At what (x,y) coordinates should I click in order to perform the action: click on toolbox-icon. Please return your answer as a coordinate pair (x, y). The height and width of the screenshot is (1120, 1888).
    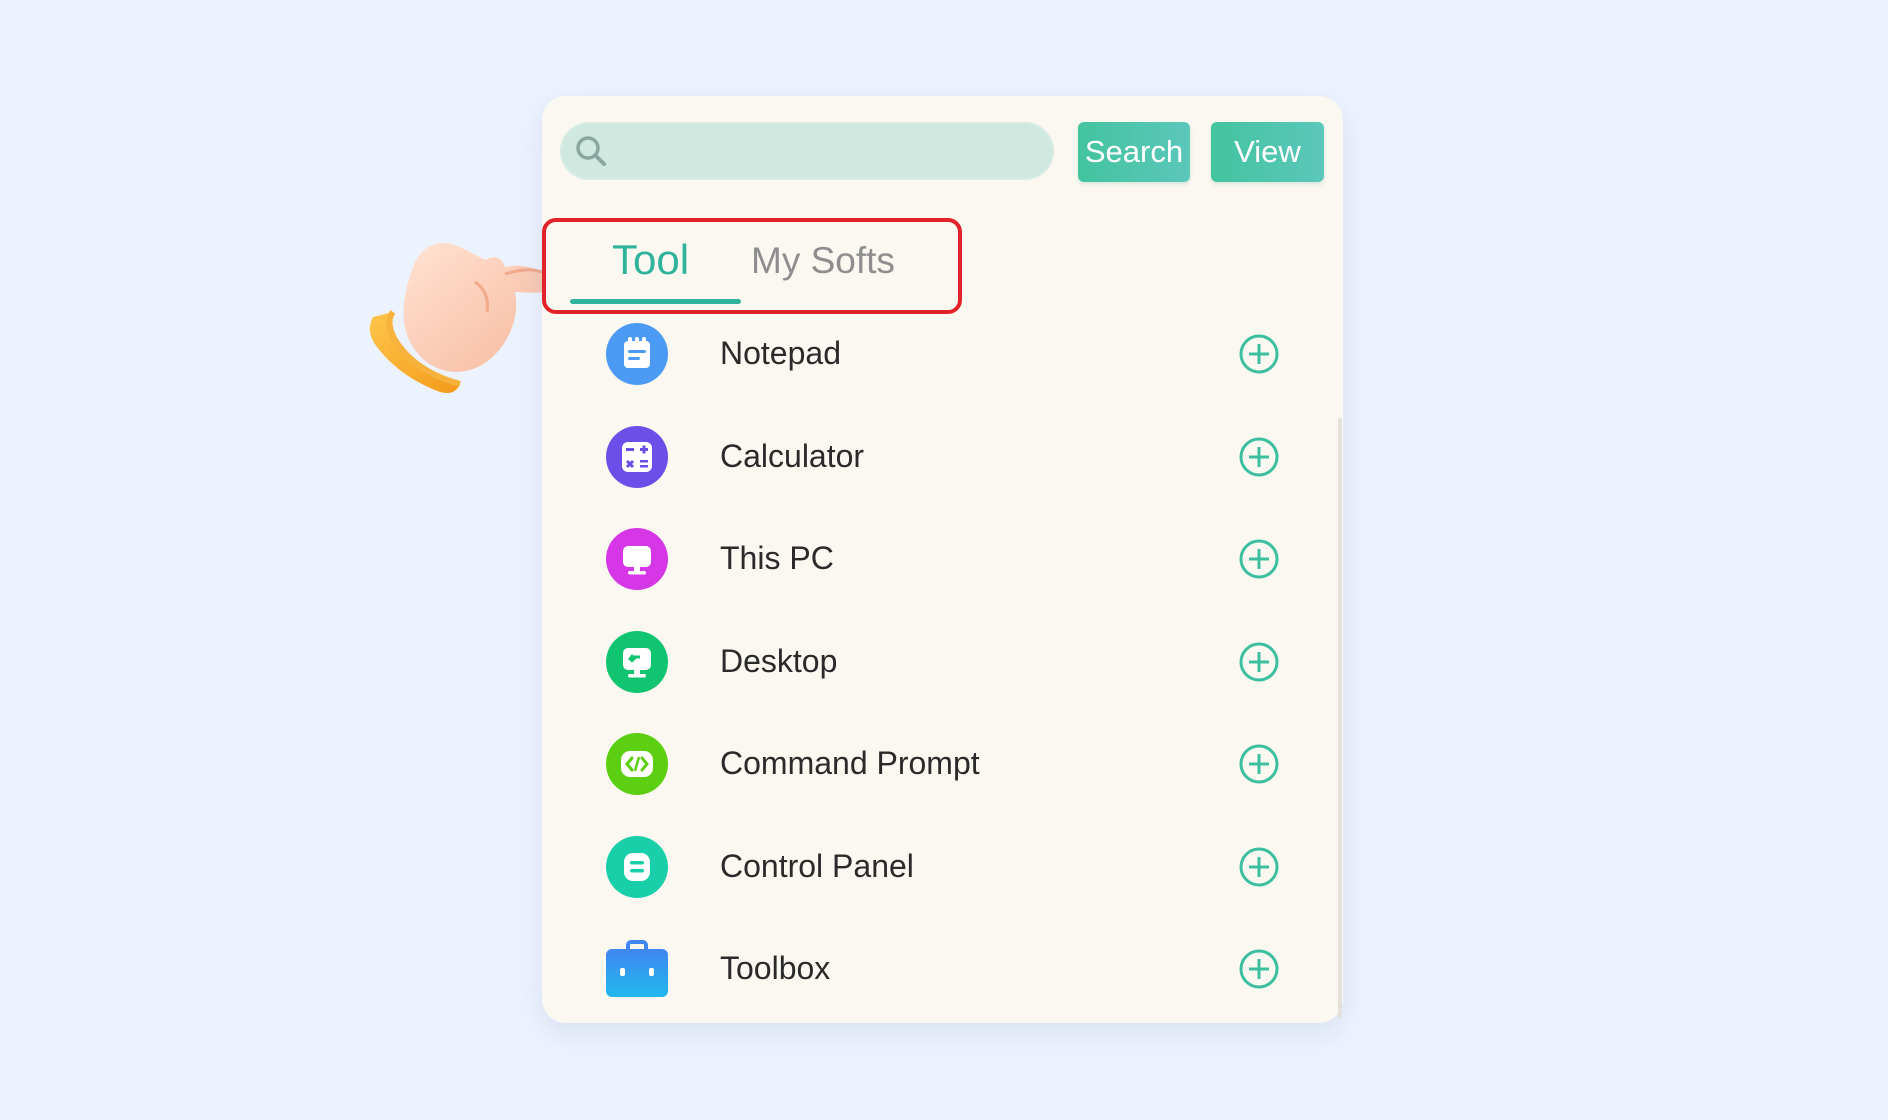
    Looking at the image, I should click on (637, 969).